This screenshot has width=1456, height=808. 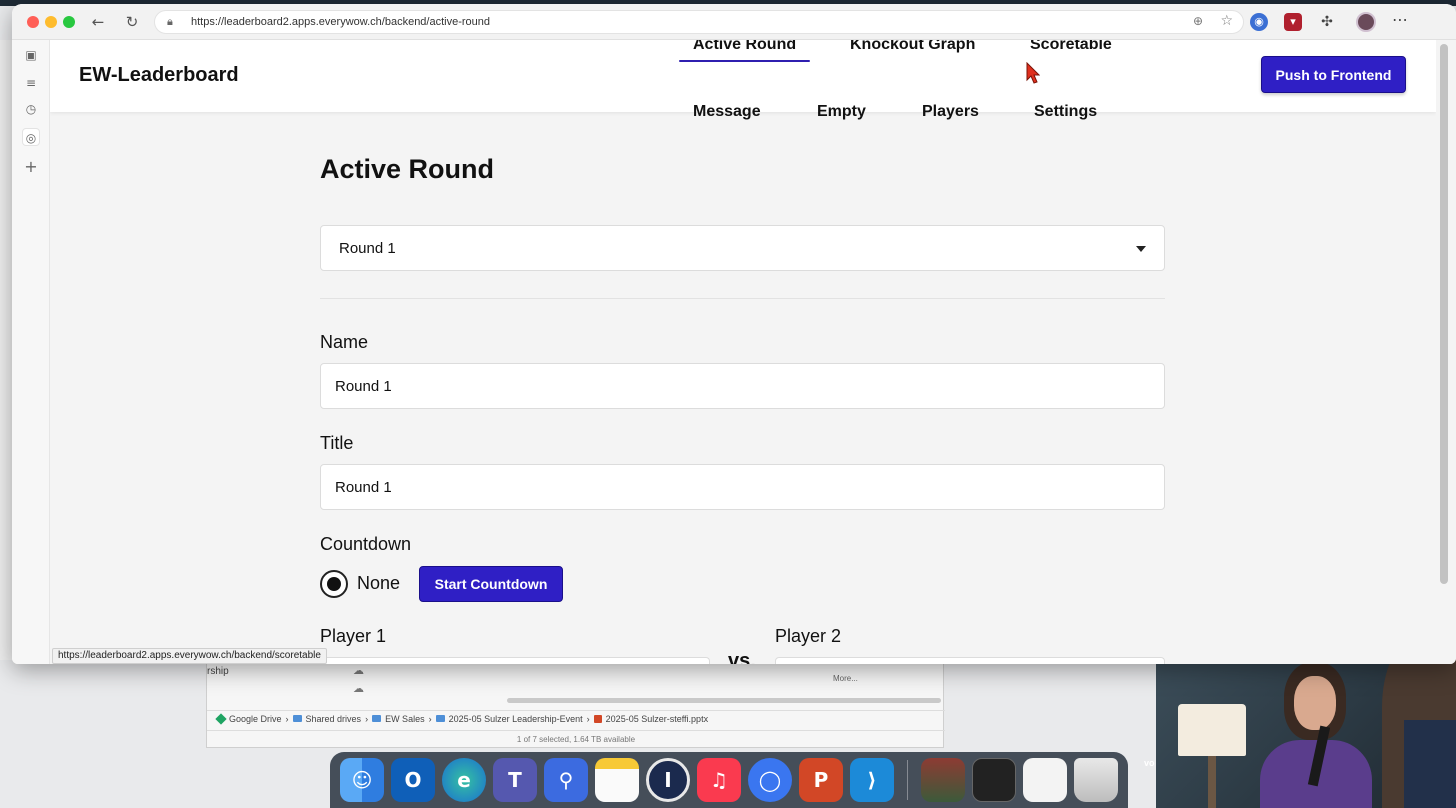 What do you see at coordinates (1096, 780) in the screenshot?
I see `trash-icon` at bounding box center [1096, 780].